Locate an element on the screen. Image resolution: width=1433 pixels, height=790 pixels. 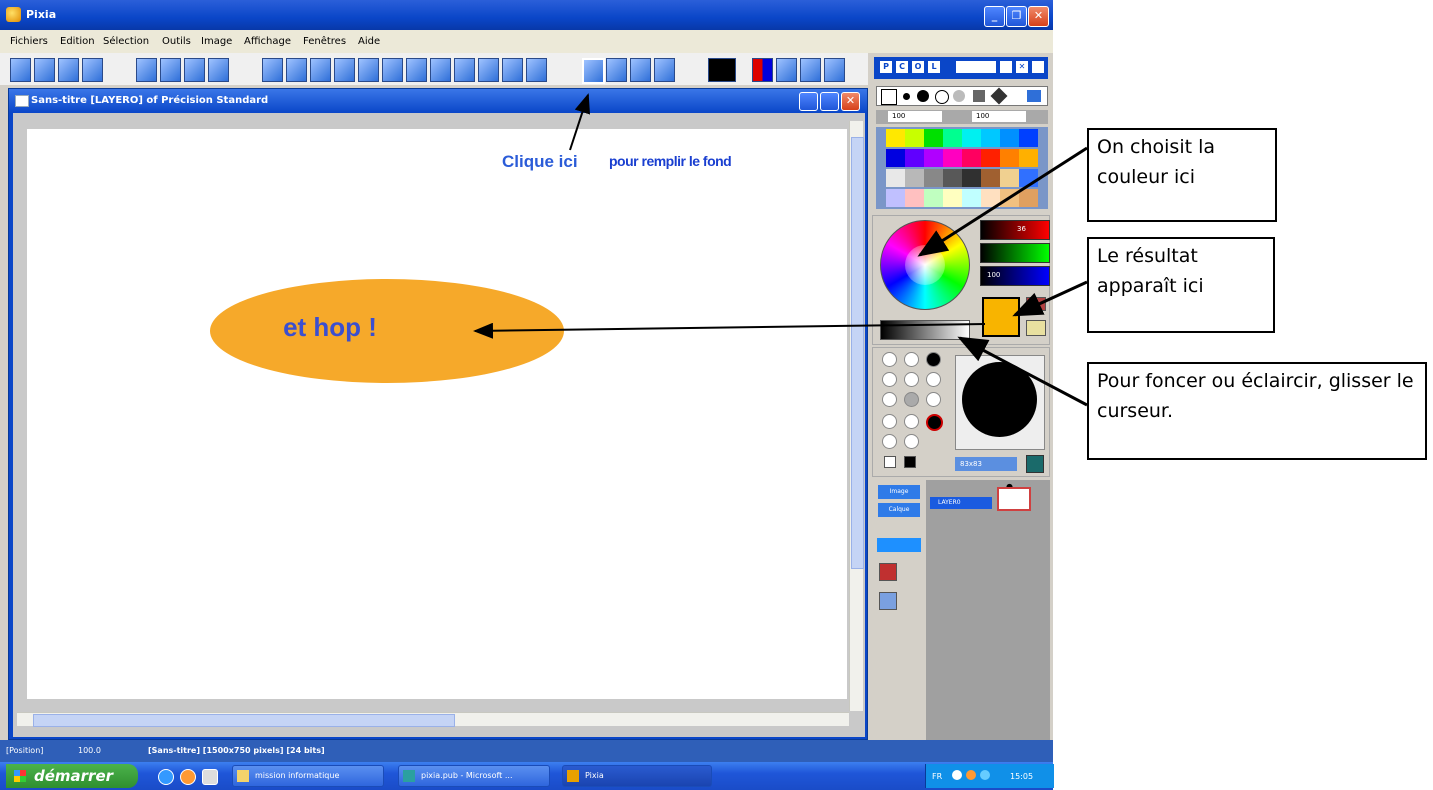
secondary-color-swatch is located at coordinates (1036, 304).